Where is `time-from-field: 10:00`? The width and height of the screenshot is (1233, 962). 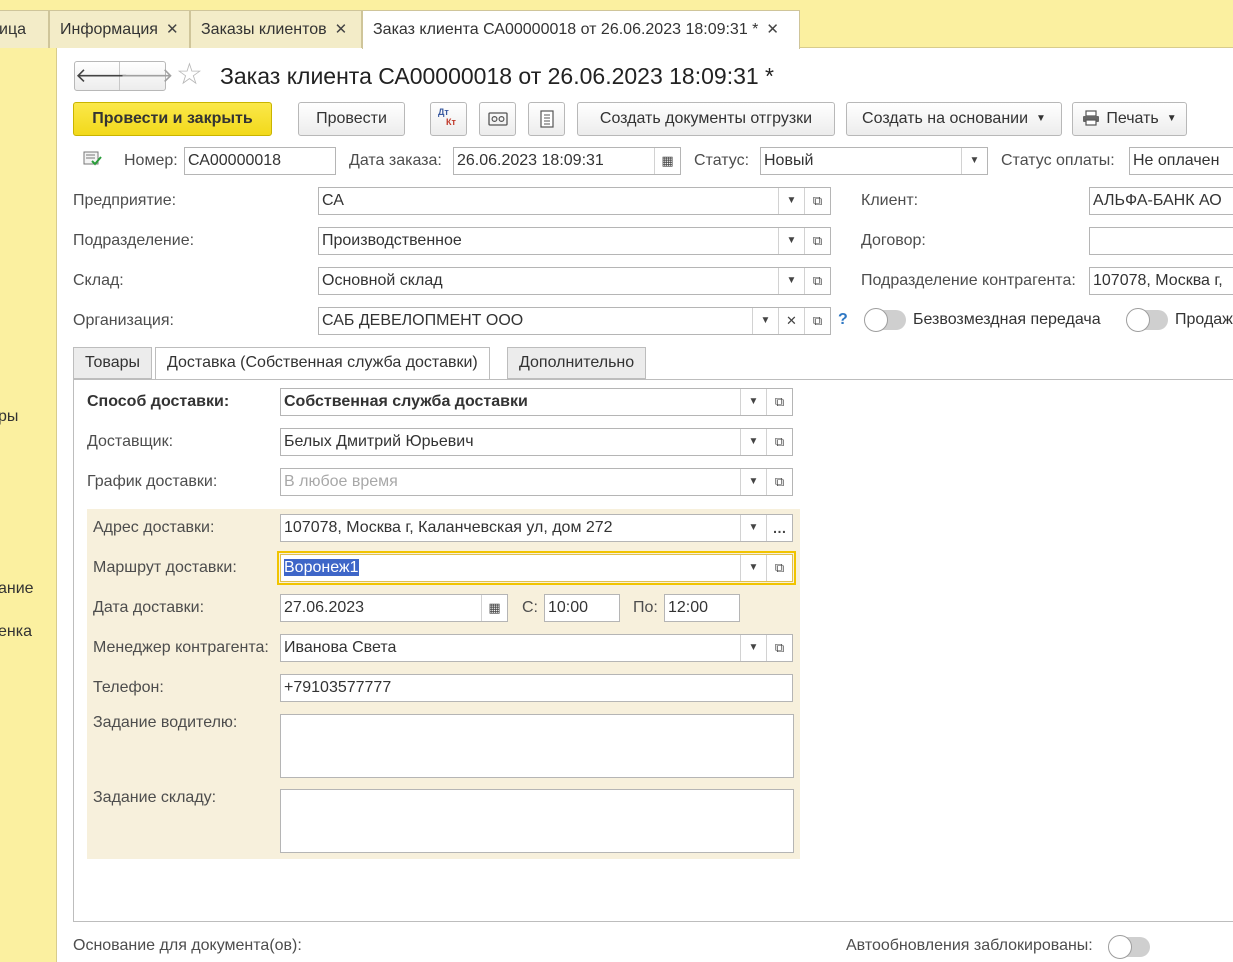
time-from-field: 10:00 is located at coordinates (582, 608).